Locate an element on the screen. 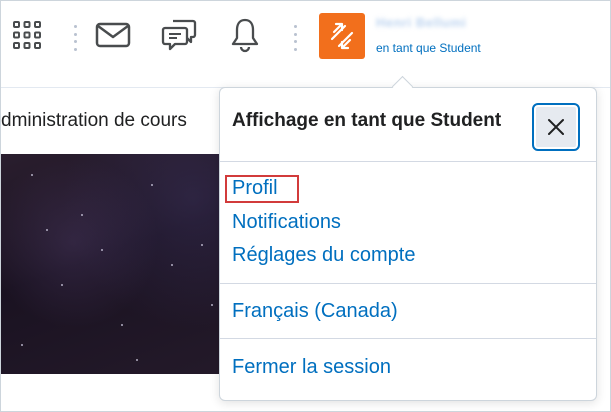  chat-icon is located at coordinates (179, 35).